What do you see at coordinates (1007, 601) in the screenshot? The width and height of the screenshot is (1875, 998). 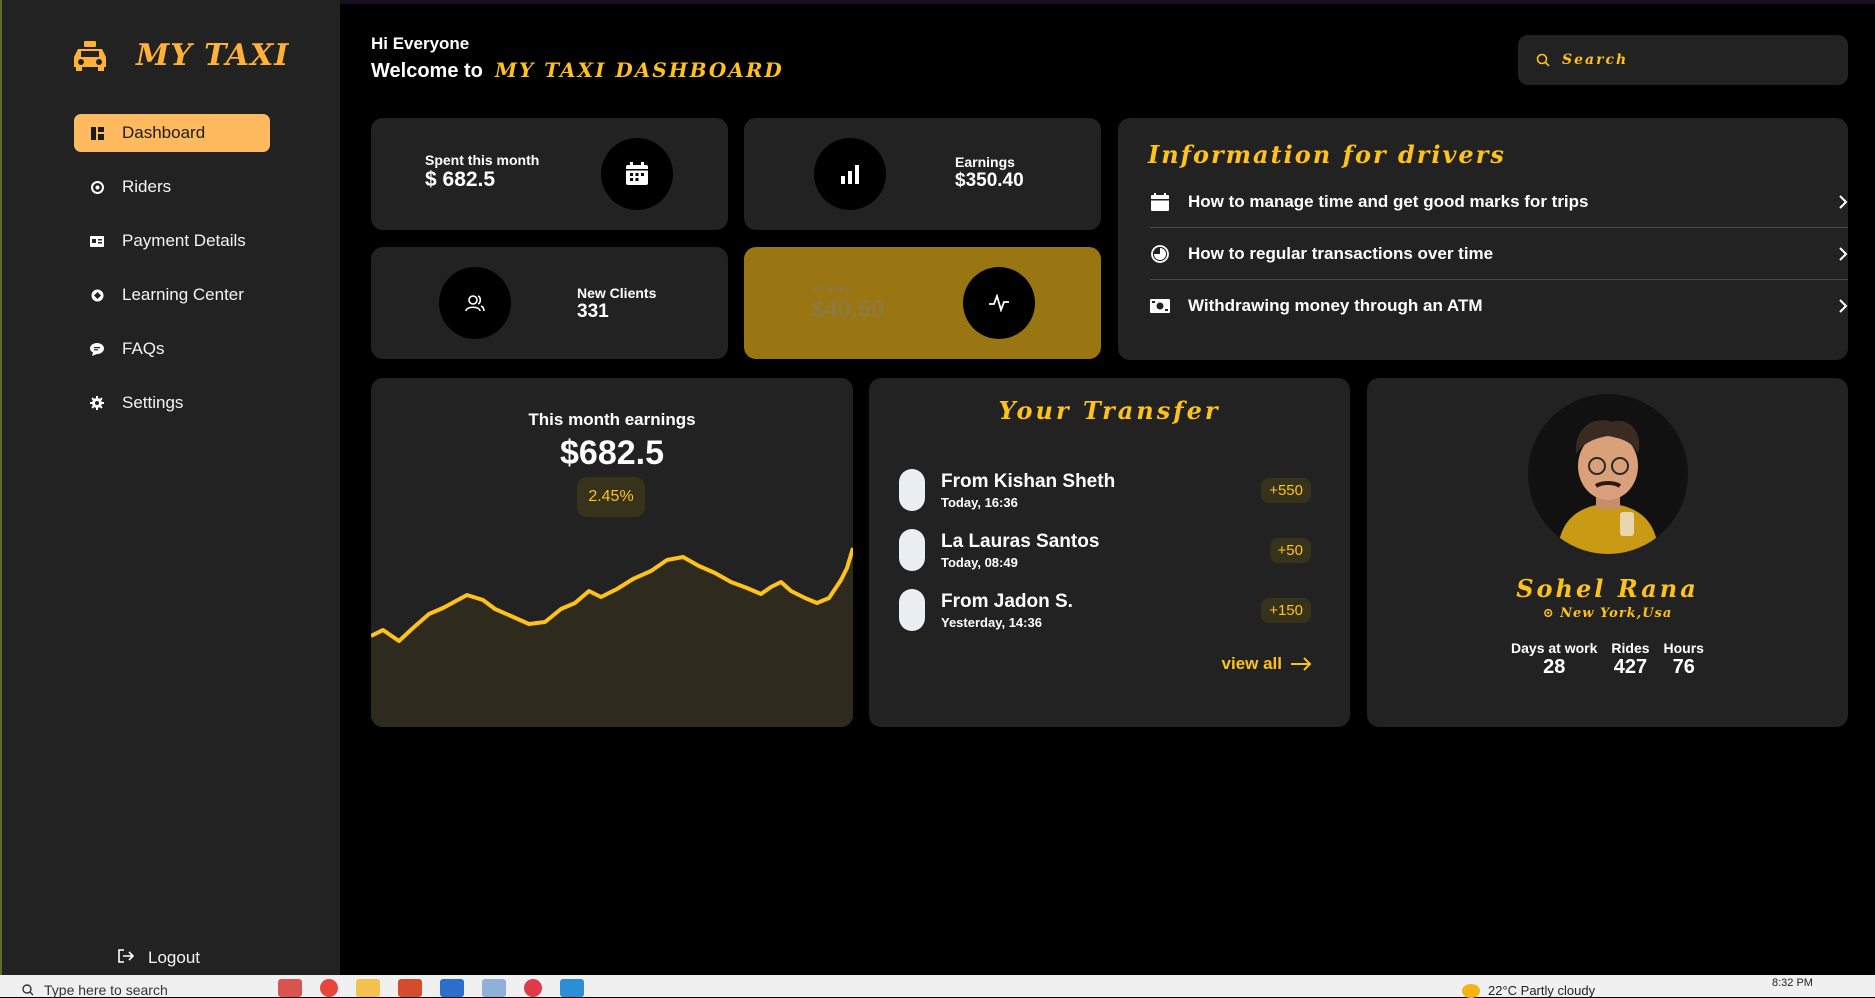 I see `transfer-name: From Jadon S.` at bounding box center [1007, 601].